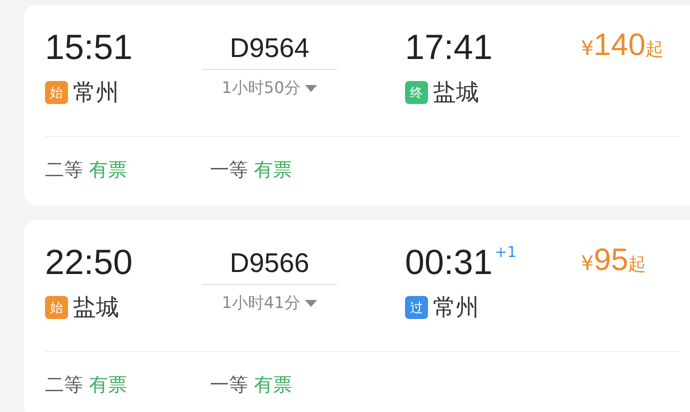 The image size is (690, 412). Describe the element at coordinates (456, 308) in the screenshot. I see `arrival-station: 常州` at that location.